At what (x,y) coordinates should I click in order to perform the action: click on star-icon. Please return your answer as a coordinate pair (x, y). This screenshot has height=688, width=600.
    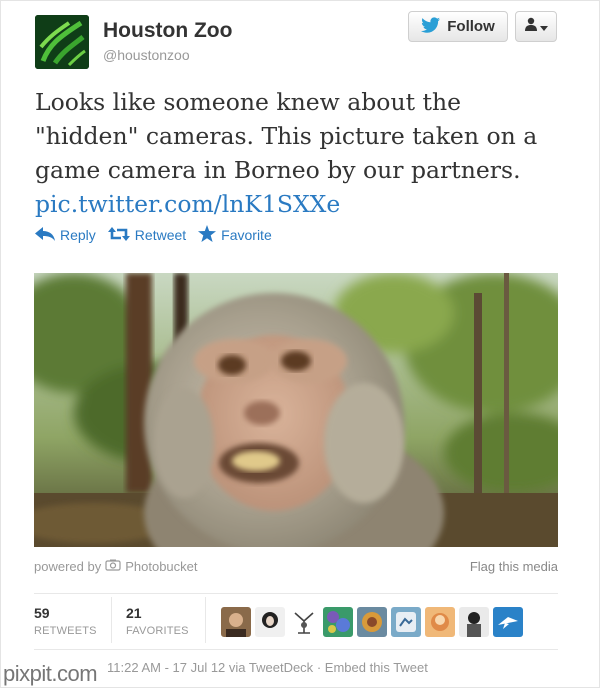
    Looking at the image, I should click on (207, 235).